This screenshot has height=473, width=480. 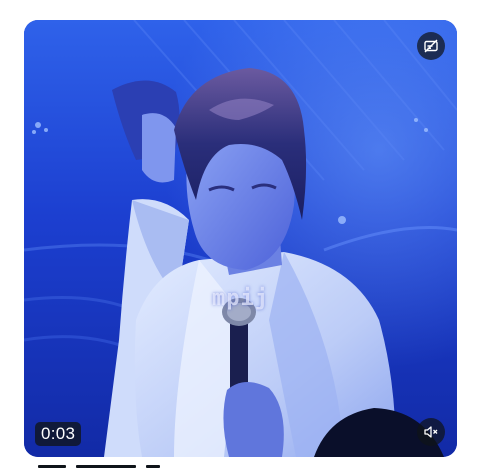 I want to click on video-timestamp: 0:03, so click(x=58, y=434).